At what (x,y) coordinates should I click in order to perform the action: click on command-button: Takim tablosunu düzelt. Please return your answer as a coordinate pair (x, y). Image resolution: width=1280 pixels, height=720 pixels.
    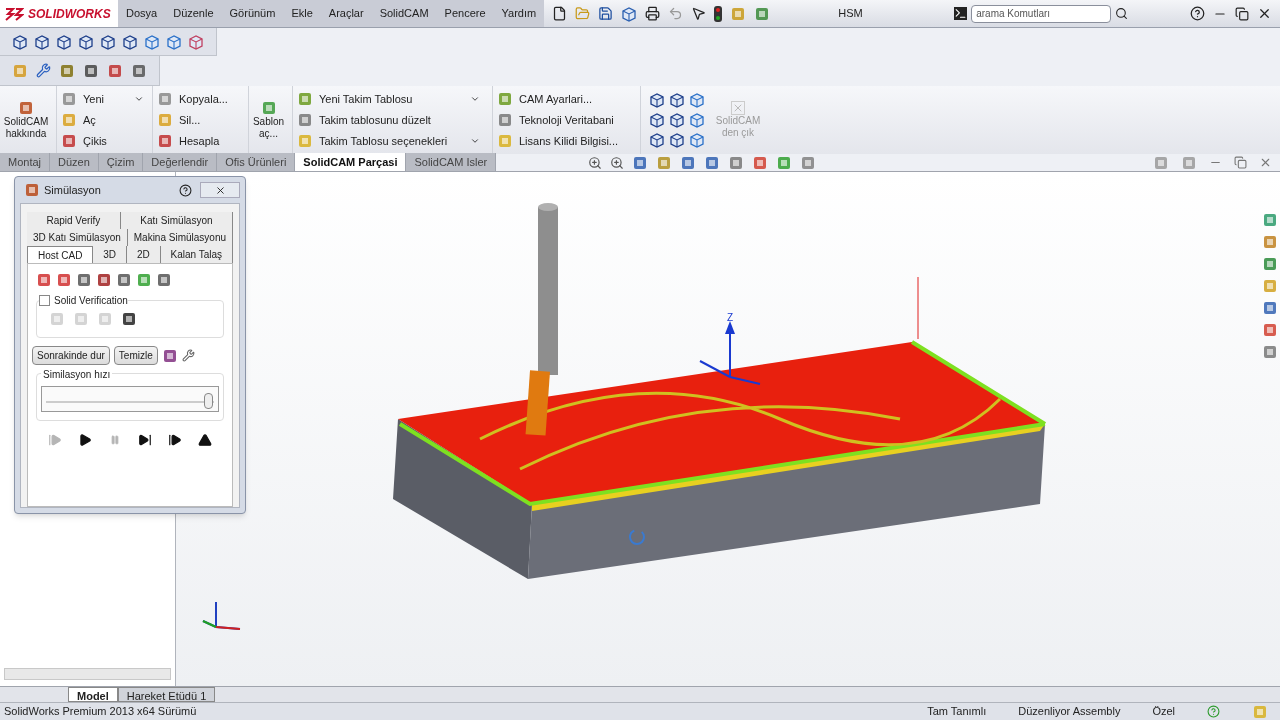
    Looking at the image, I should click on (375, 120).